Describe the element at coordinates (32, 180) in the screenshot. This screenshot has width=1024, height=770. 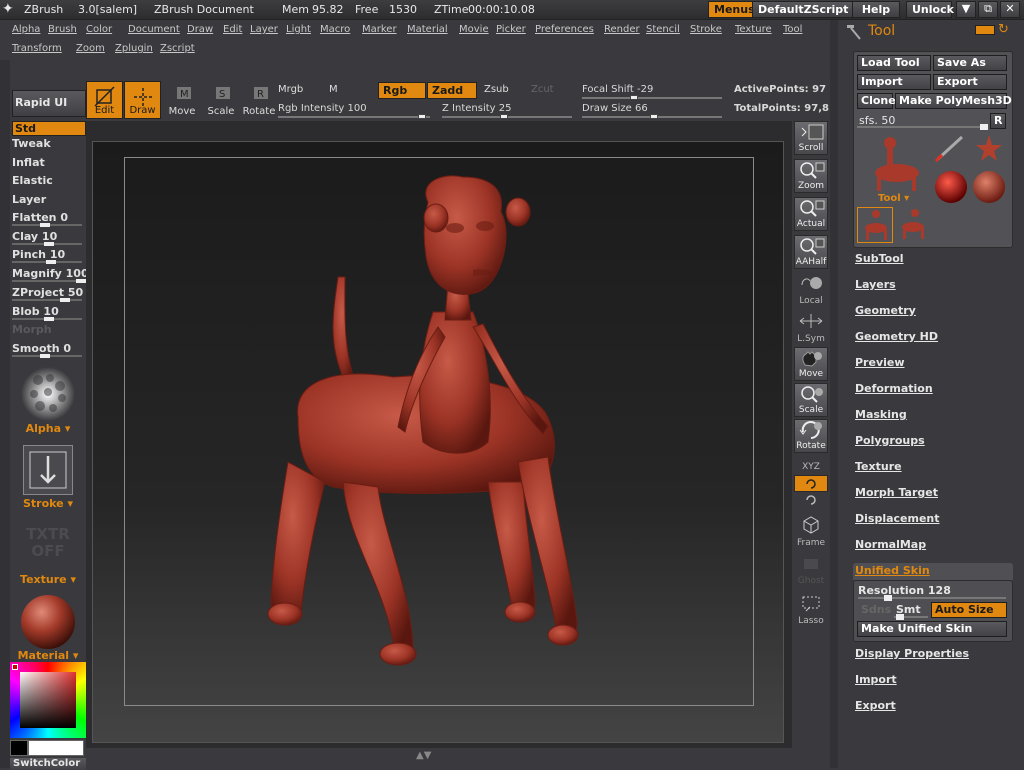
I see `brush-elastic: Elastic` at that location.